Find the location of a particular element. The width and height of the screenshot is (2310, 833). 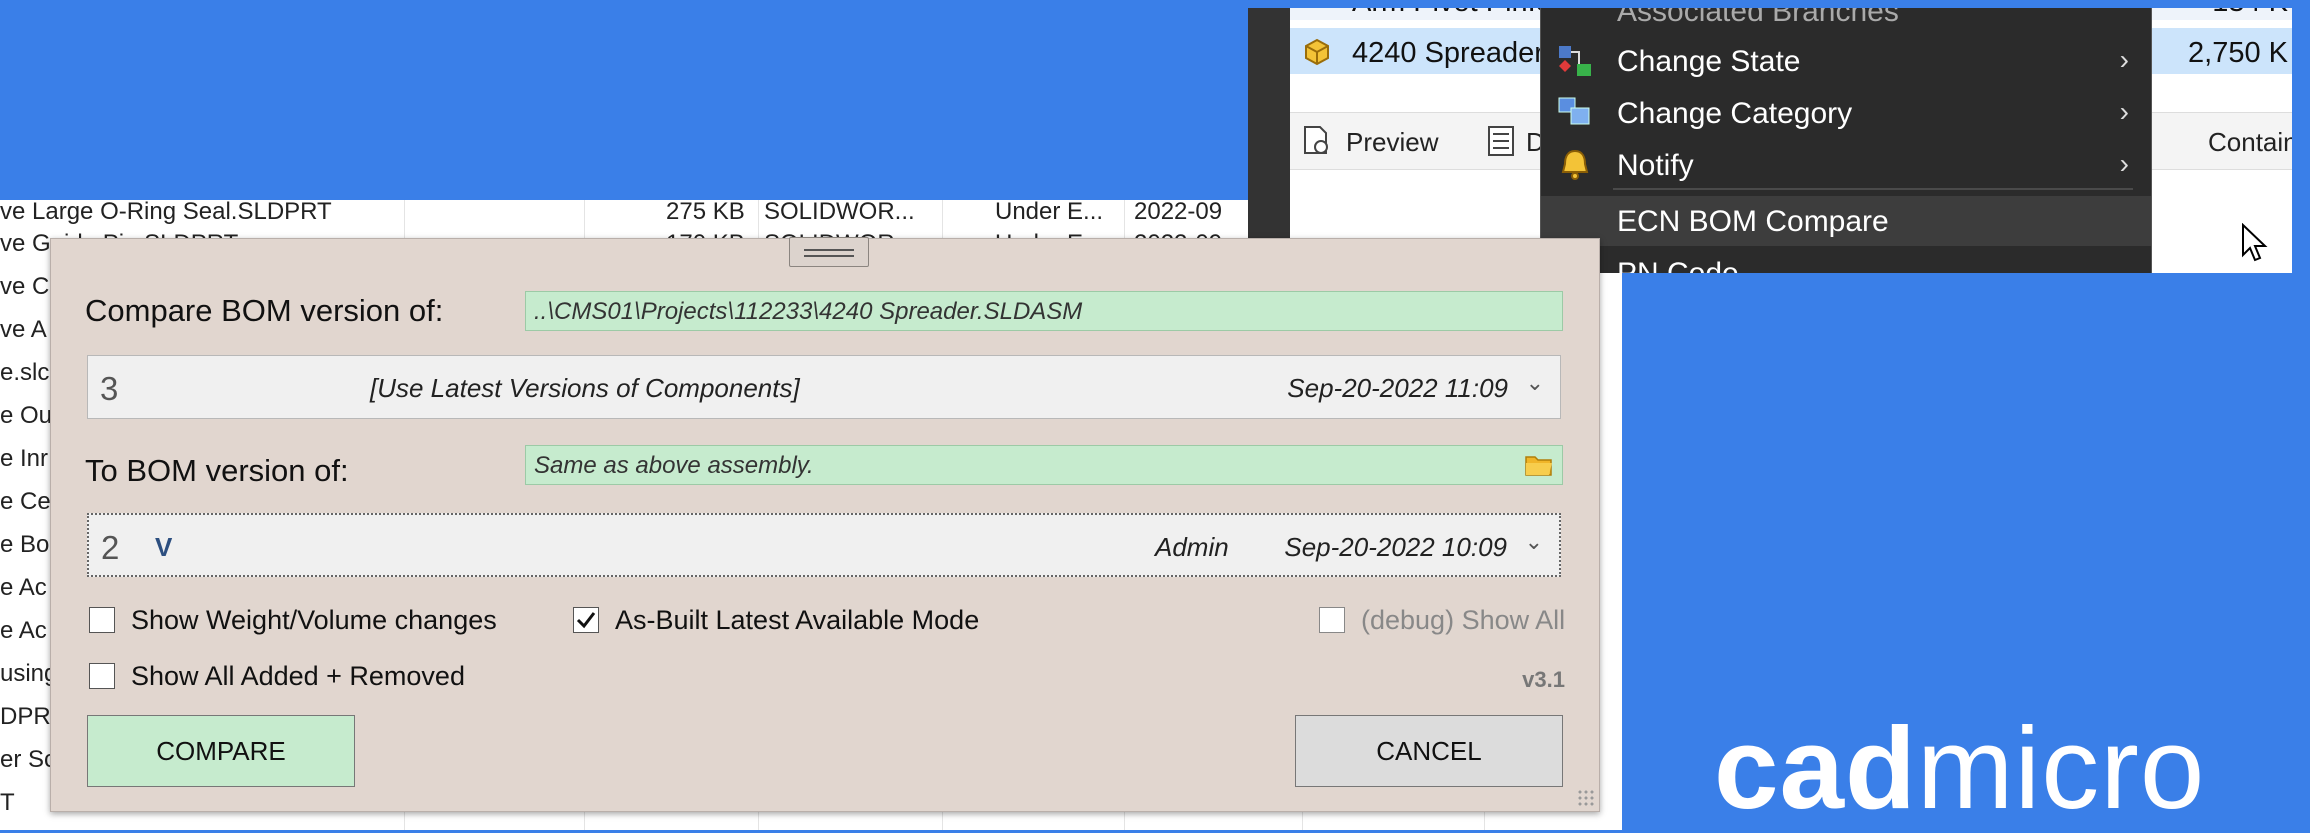

version-date: Sep-20-2022 11:09 is located at coordinates (1397, 388).